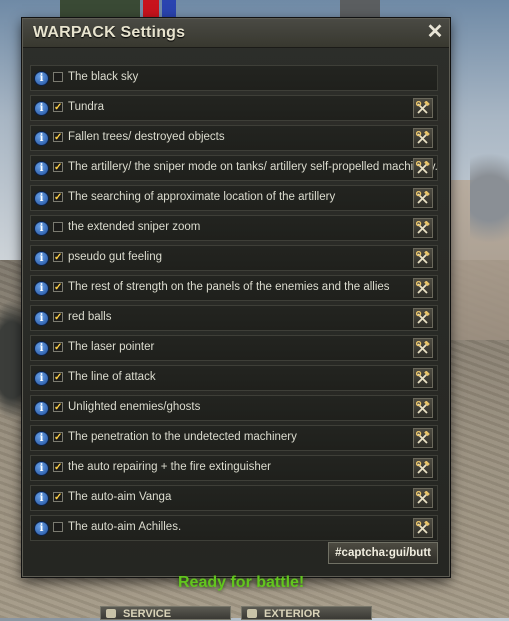 Image resolution: width=509 pixels, height=621 pixels. What do you see at coordinates (134, 407) in the screenshot?
I see `setting-label: Unlighted enemies/ghosts` at bounding box center [134, 407].